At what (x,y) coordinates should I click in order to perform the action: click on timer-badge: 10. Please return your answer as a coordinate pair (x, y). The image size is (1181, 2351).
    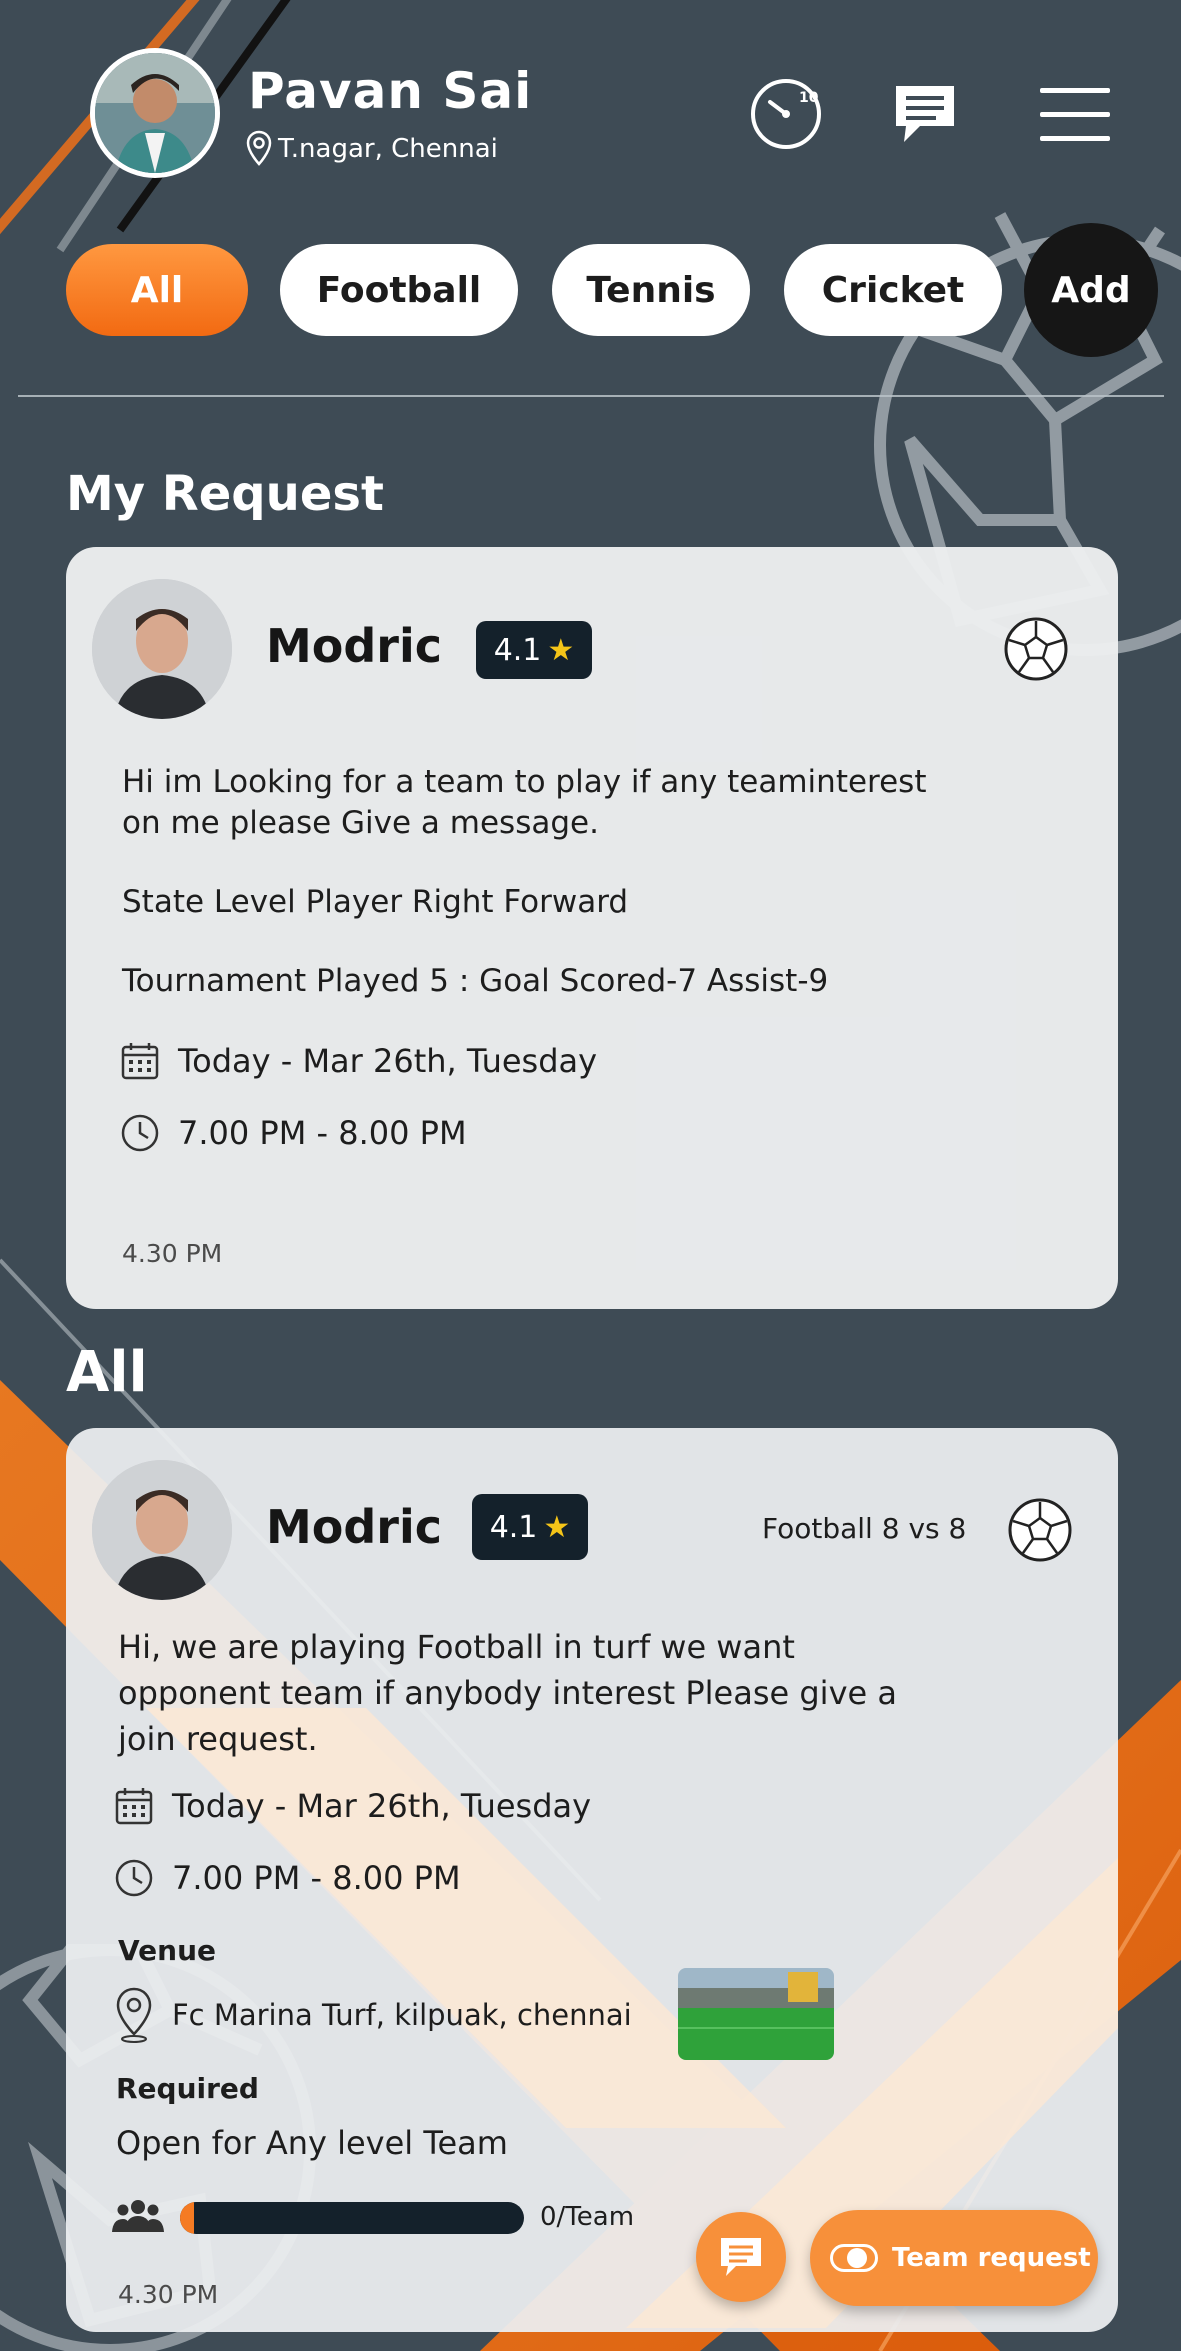
    Looking at the image, I should click on (809, 98).